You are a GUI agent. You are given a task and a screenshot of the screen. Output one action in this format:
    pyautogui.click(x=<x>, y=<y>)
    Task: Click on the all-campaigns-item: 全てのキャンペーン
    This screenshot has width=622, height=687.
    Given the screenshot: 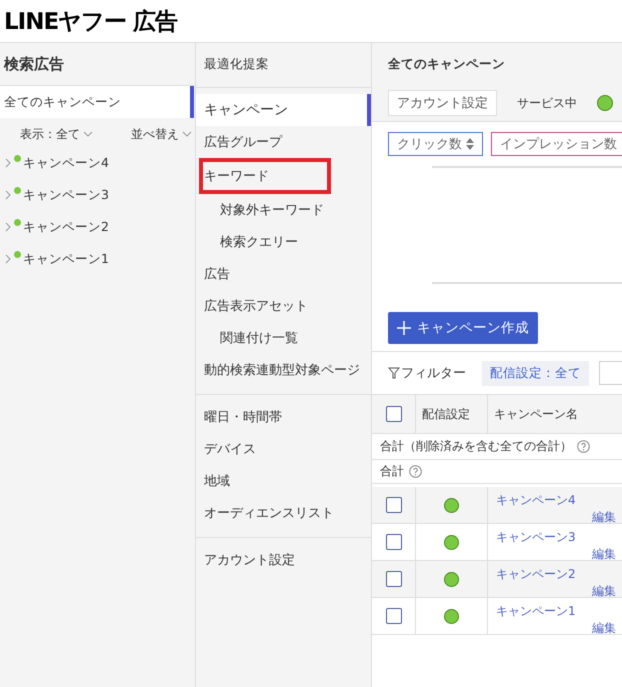 What is the action you would take?
    pyautogui.click(x=97, y=102)
    